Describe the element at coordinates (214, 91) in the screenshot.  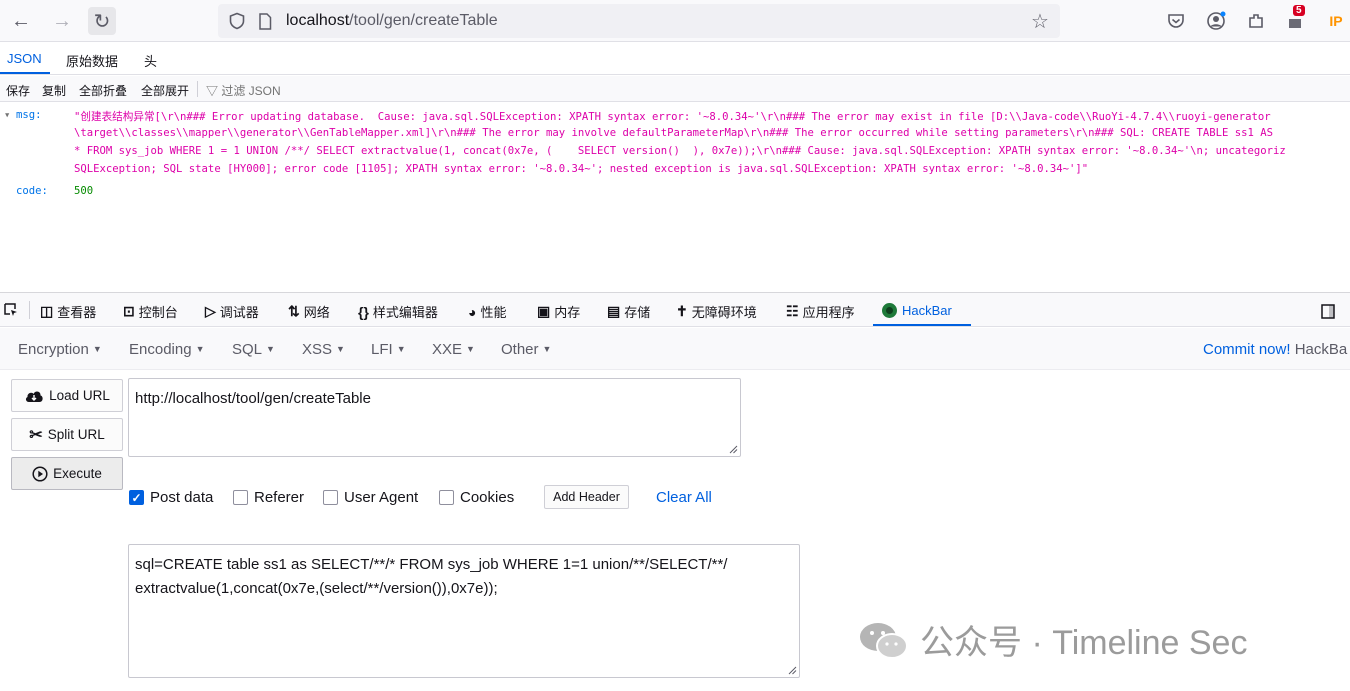
I see `filter-icon: ▽` at that location.